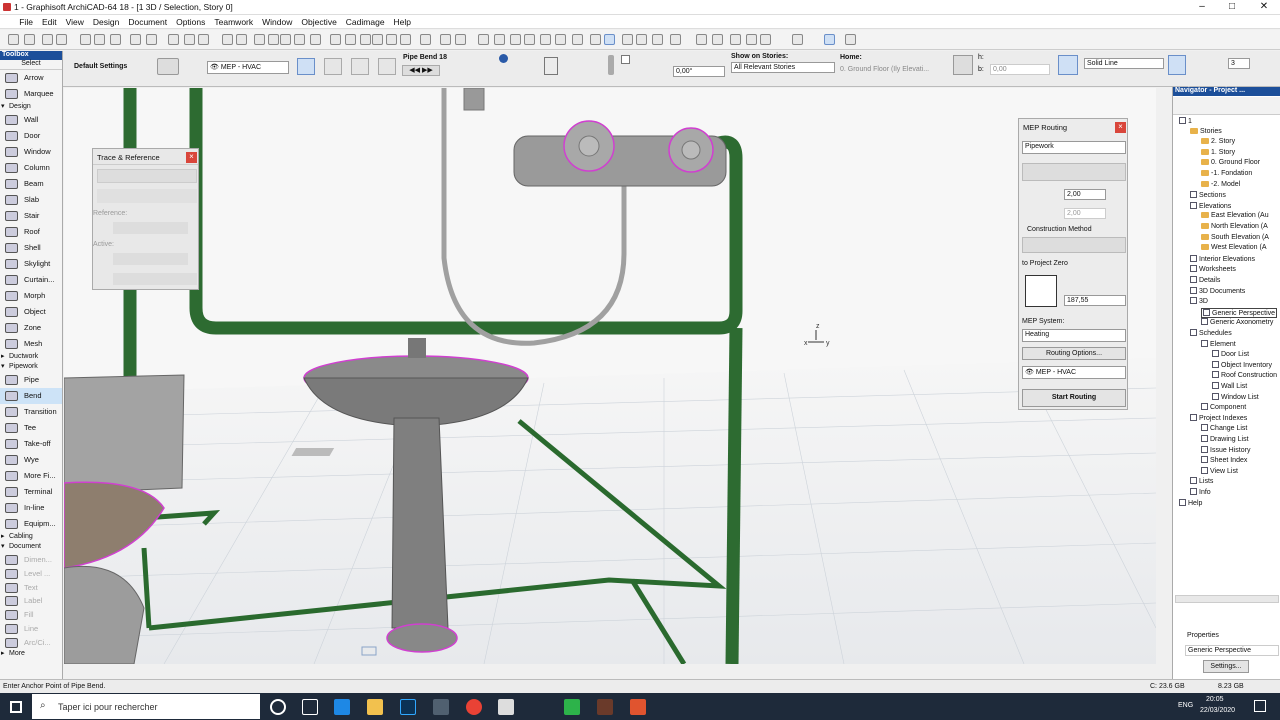 The width and height of the screenshot is (1280, 720). Describe the element at coordinates (31, 232) in the screenshot. I see `design-tool-roof: Roof` at that location.